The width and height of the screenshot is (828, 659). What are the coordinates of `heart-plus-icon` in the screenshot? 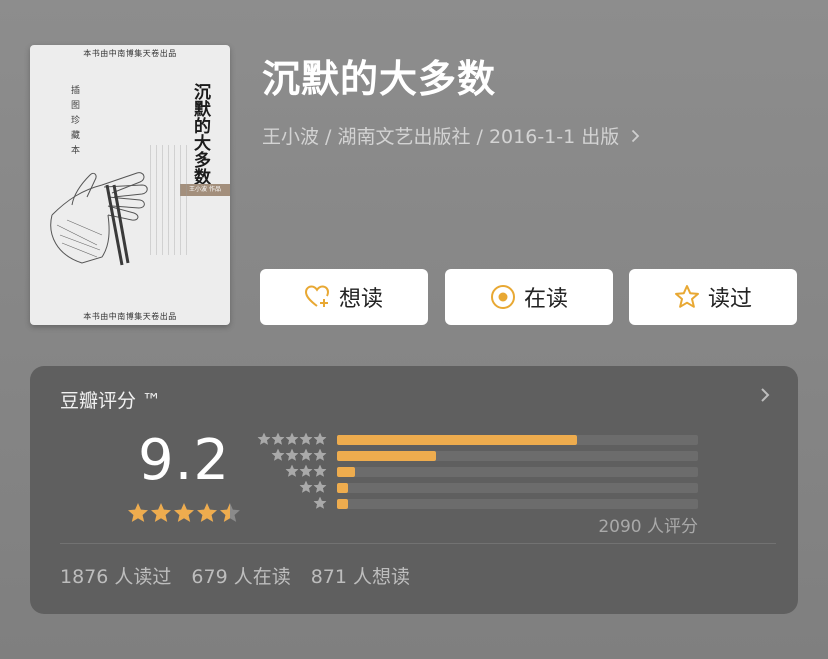 It's located at (317, 297).